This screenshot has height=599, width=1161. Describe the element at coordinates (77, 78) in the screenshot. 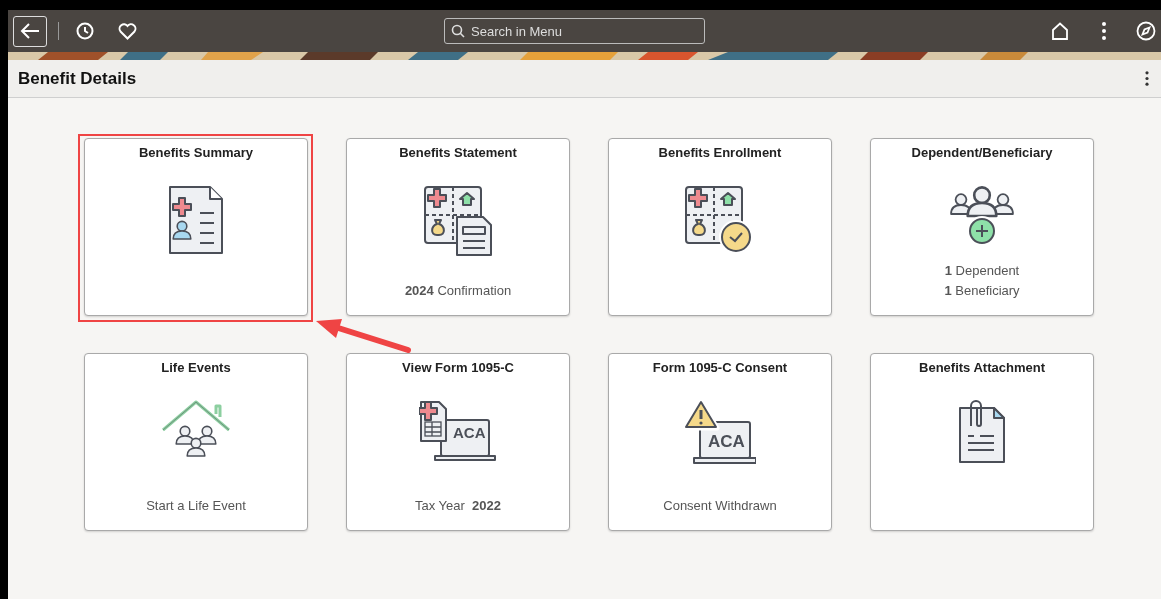

I see `page-title: Benefit Details` at that location.